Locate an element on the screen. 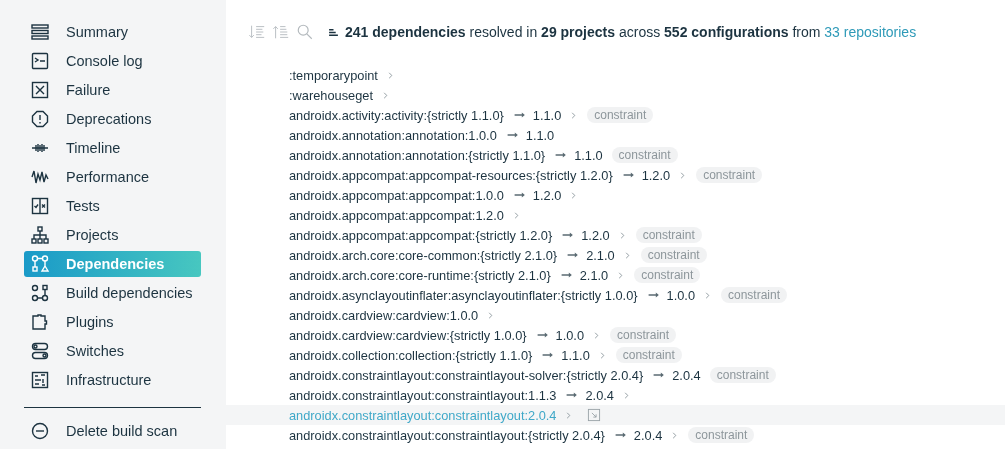  sidebar-item: Timeline is located at coordinates (112, 148).